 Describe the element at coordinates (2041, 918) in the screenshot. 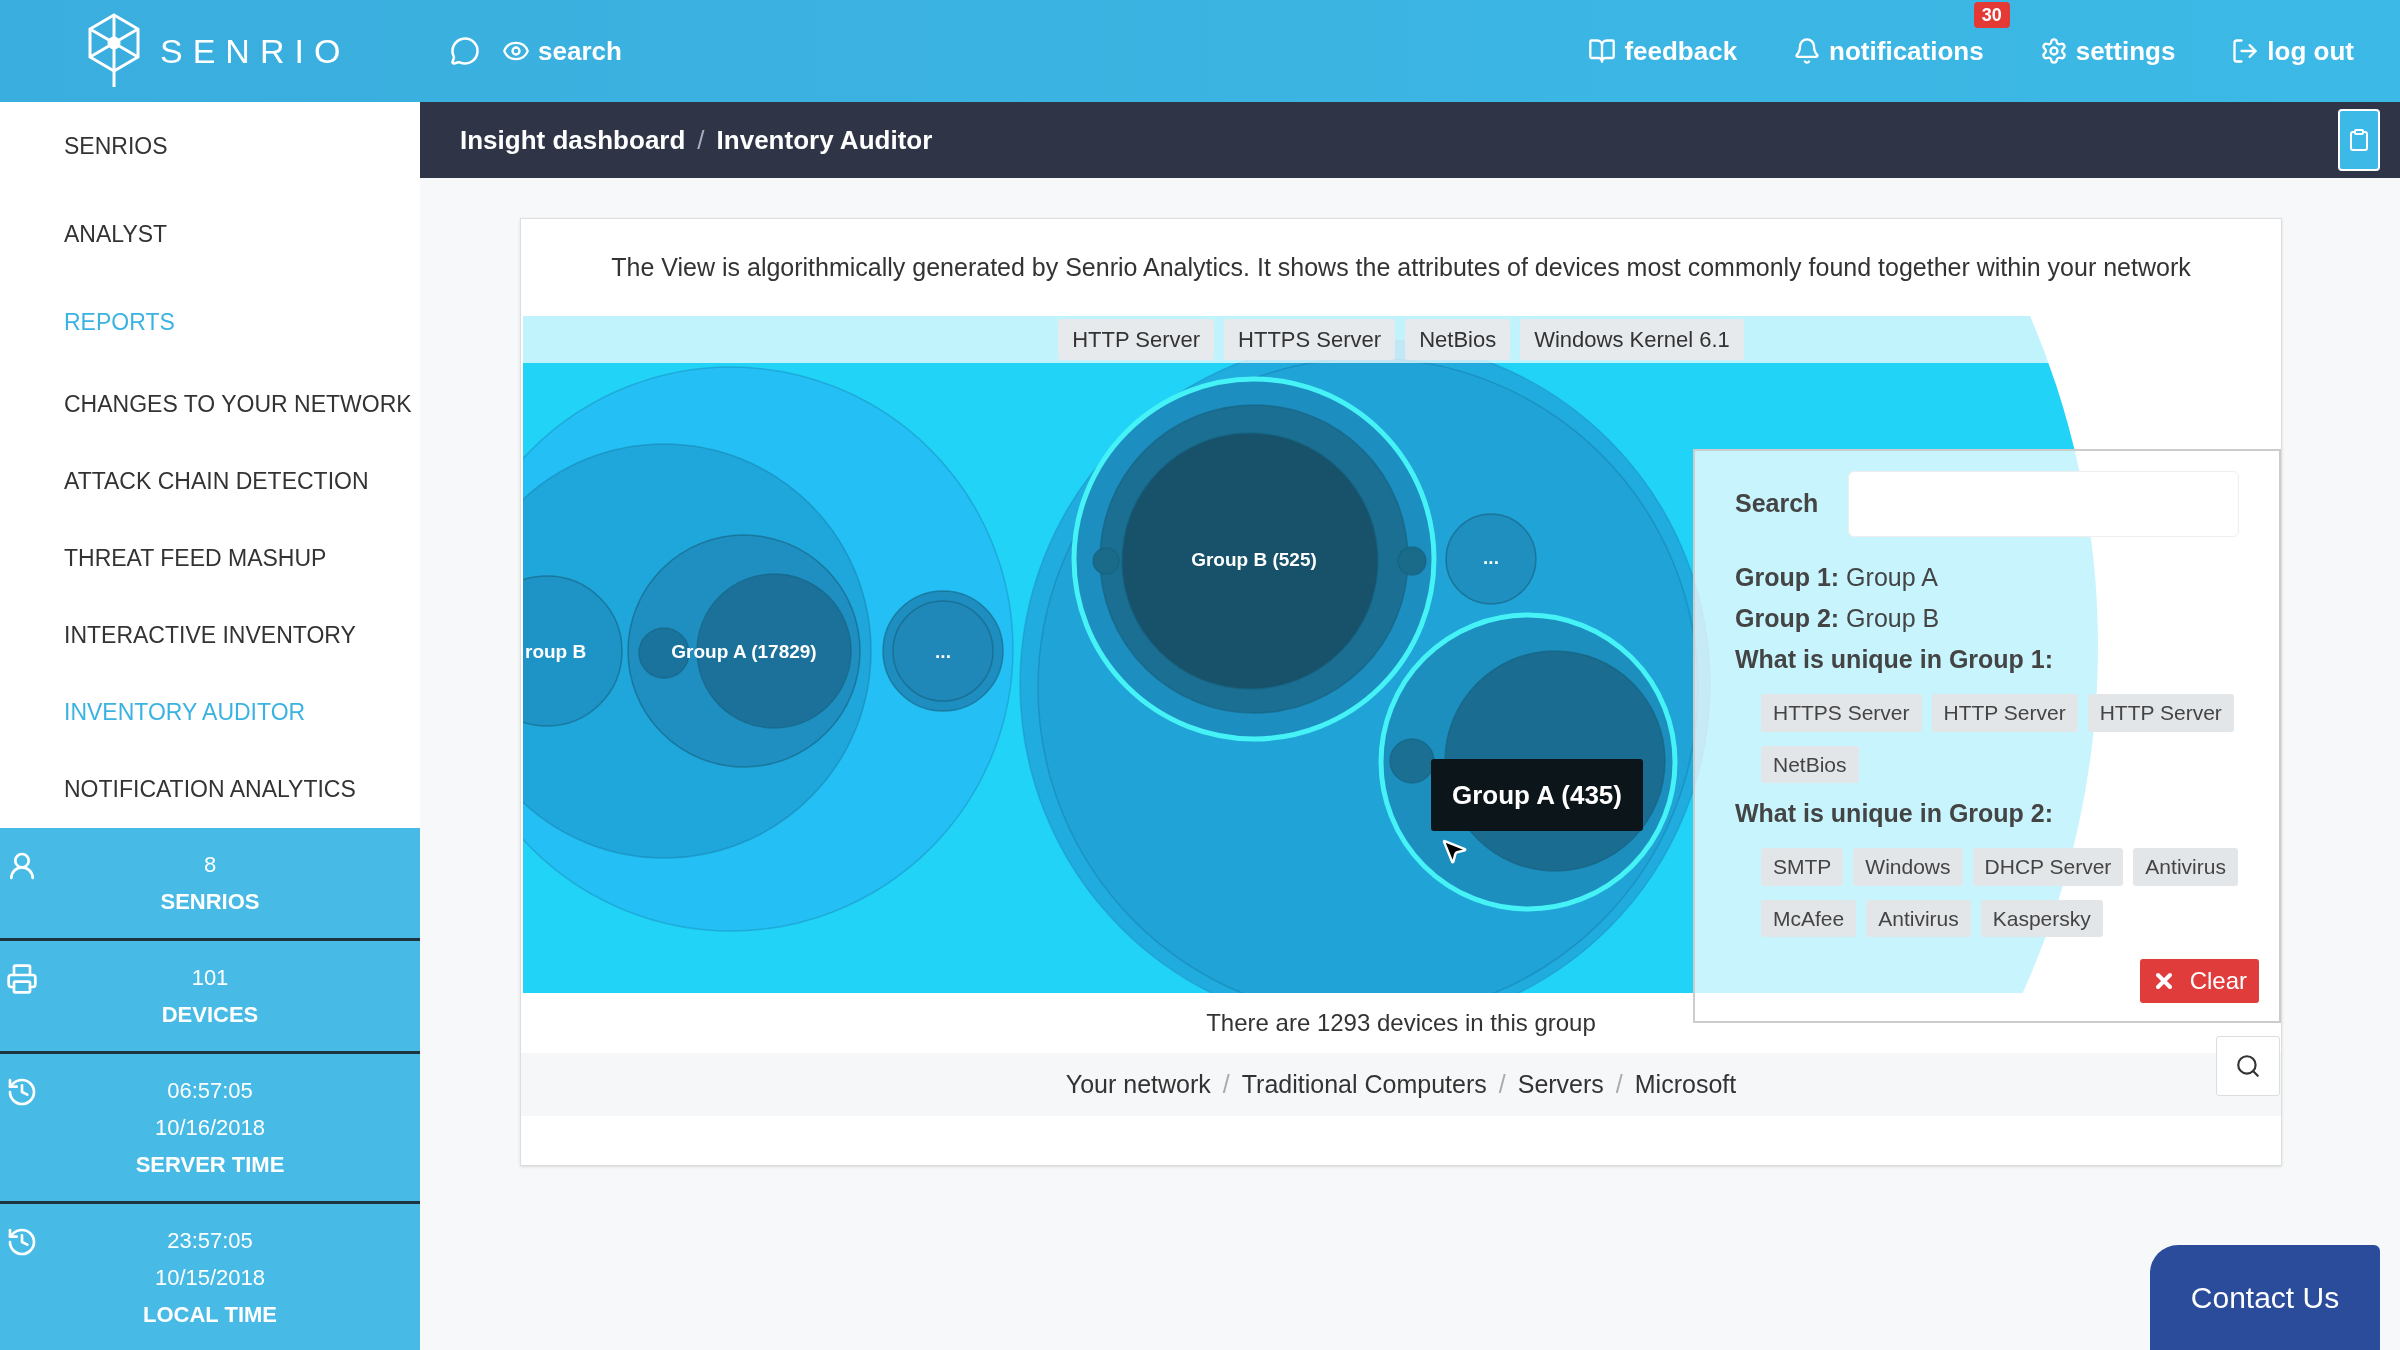

I see `attribute-tag: Kaspersky` at that location.